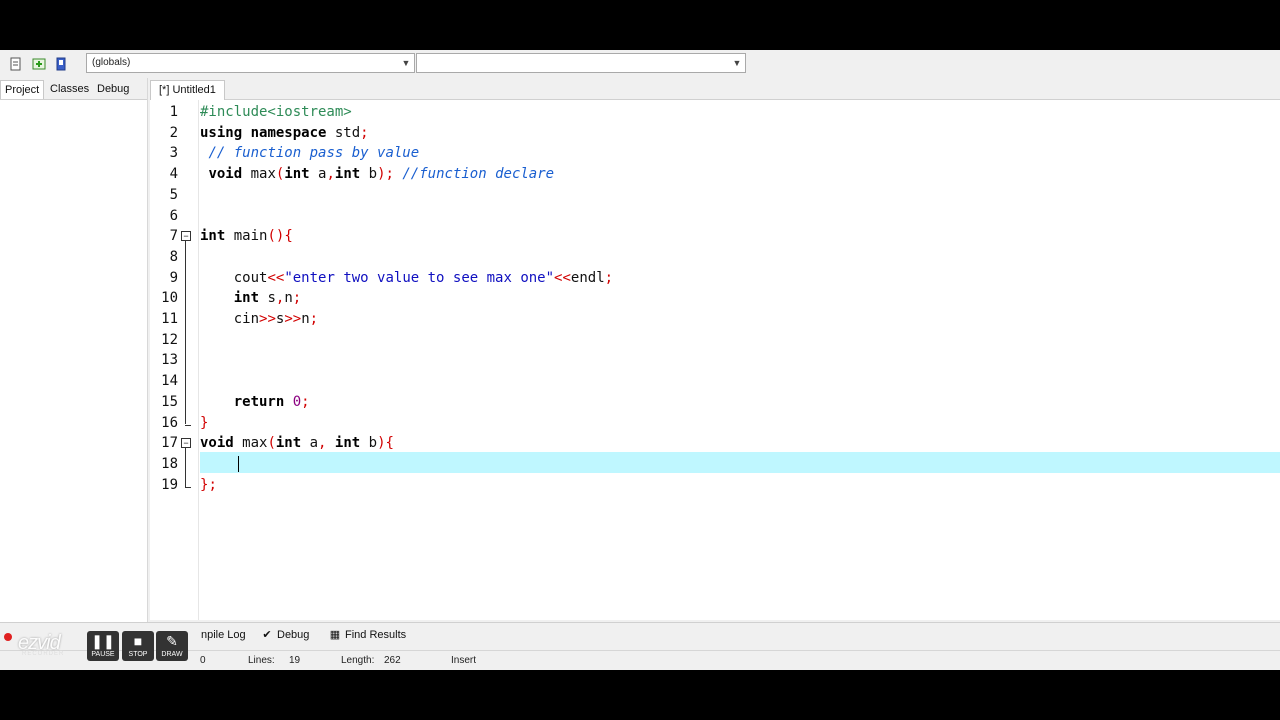 This screenshot has width=1280, height=720. I want to click on tab-compile-log: npile Log, so click(223, 635).